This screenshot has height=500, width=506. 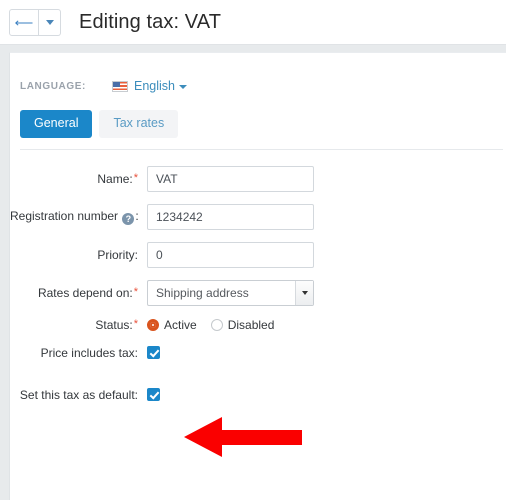 What do you see at coordinates (117, 254) in the screenshot?
I see `priority-label: Priority:` at bounding box center [117, 254].